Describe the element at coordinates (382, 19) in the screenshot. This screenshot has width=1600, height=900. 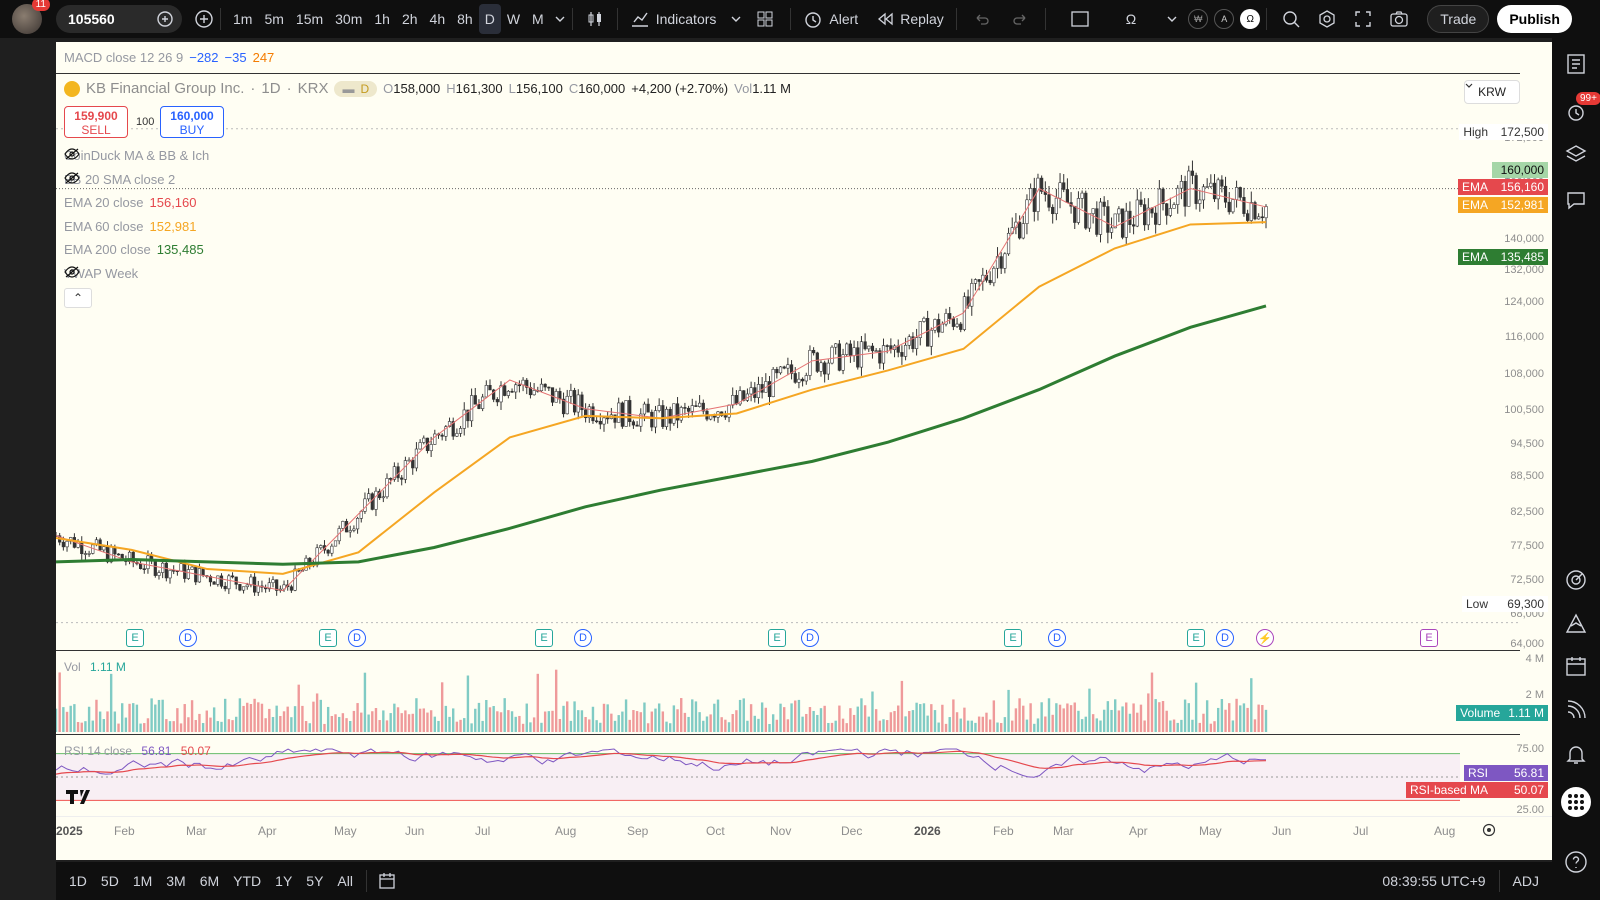
I see `interval-1h: 1h` at that location.